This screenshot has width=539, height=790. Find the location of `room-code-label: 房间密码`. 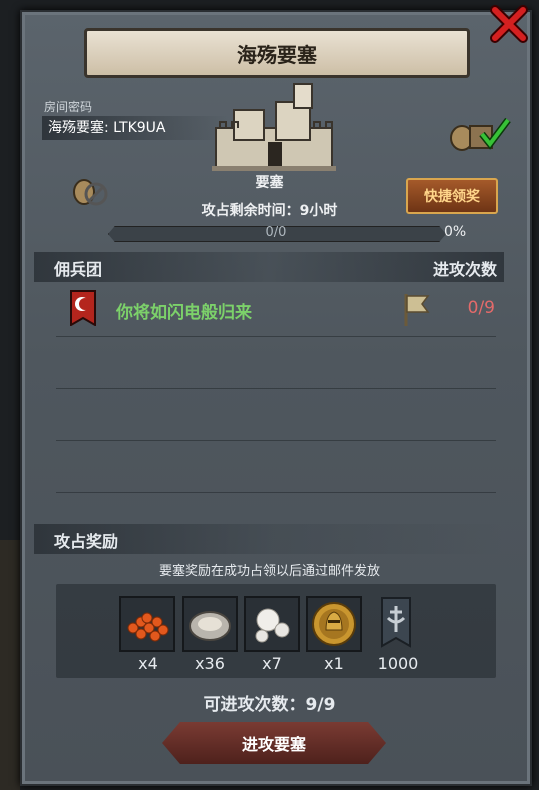

room-code-label: 房间密码 is located at coordinates (68, 107).